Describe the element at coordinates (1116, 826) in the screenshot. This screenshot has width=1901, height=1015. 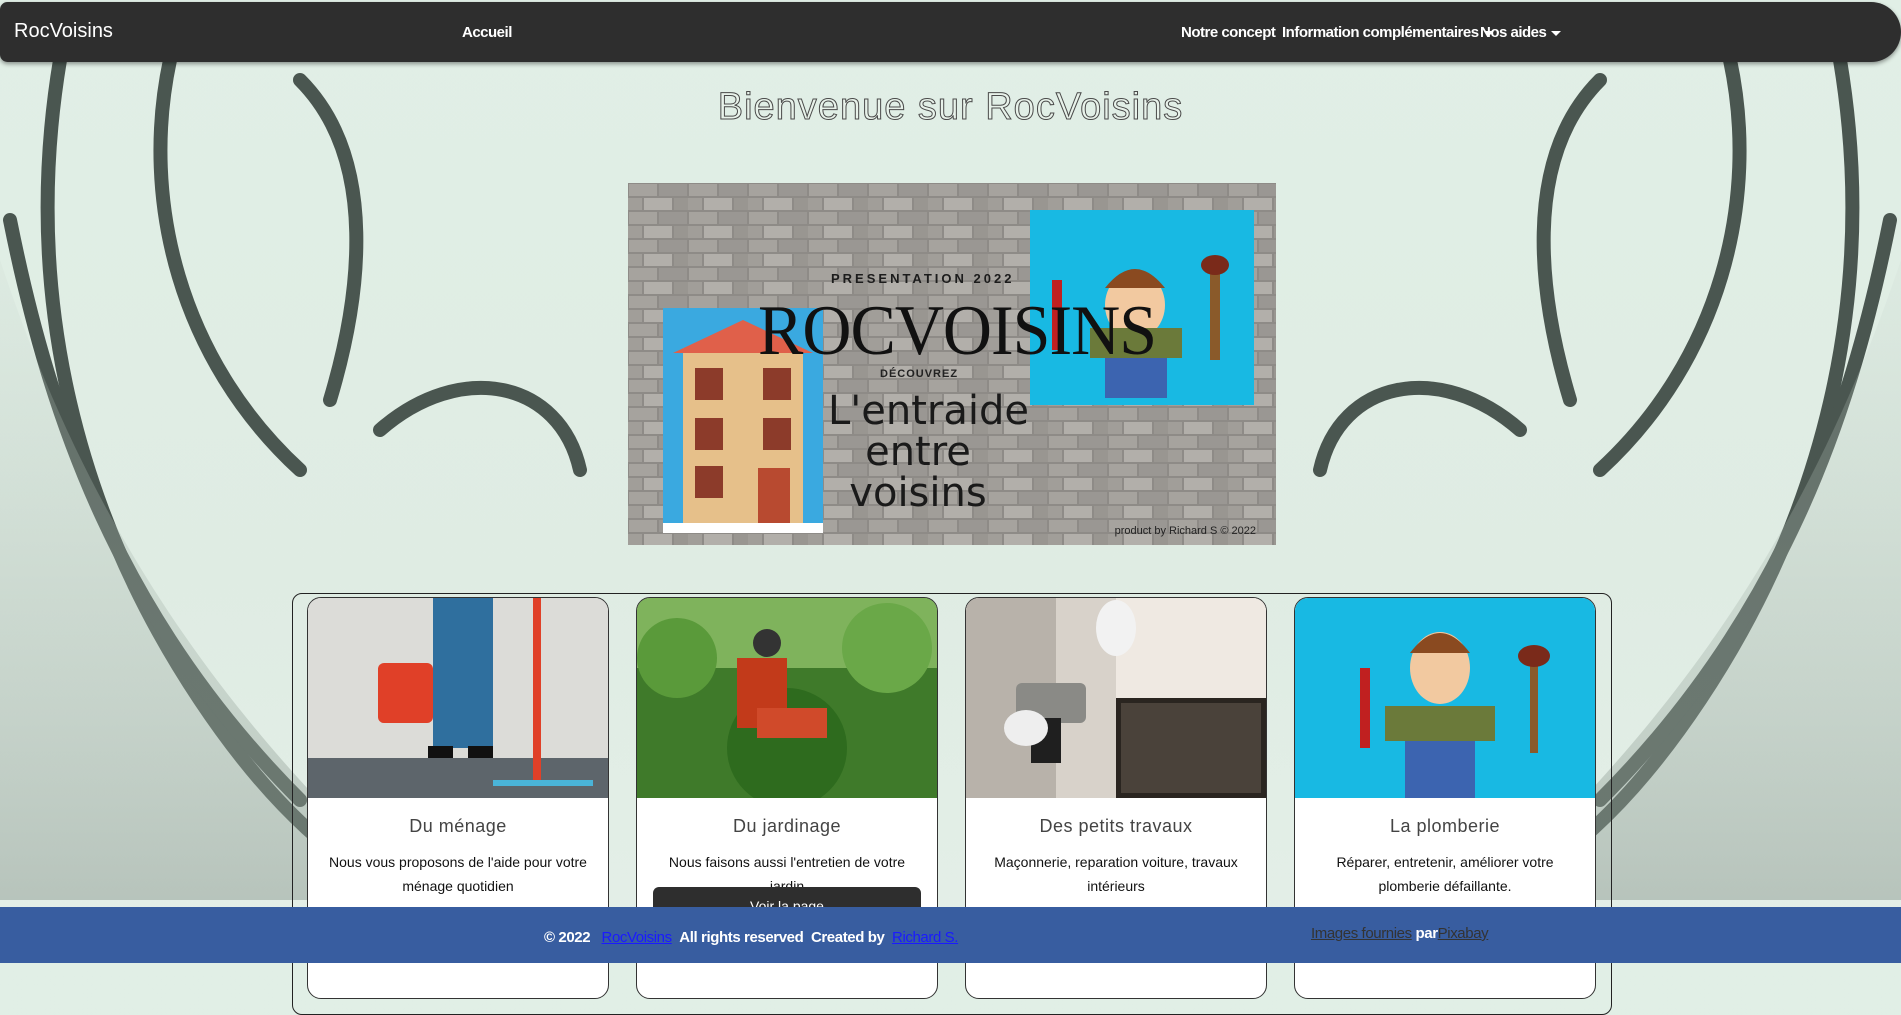
I see `card-title: Des petits travaux` at that location.